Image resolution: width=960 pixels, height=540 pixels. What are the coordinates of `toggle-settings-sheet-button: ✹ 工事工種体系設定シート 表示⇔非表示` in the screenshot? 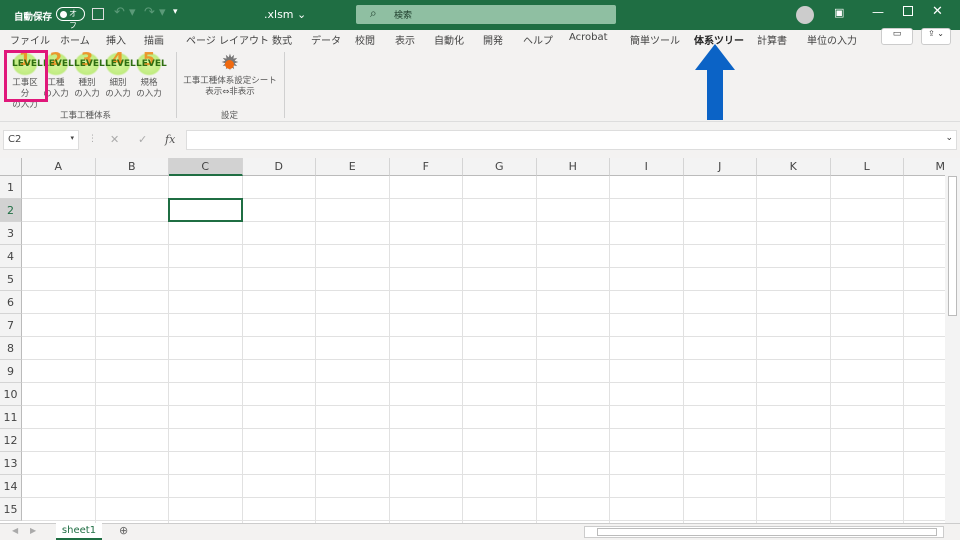 It's located at (230, 75).